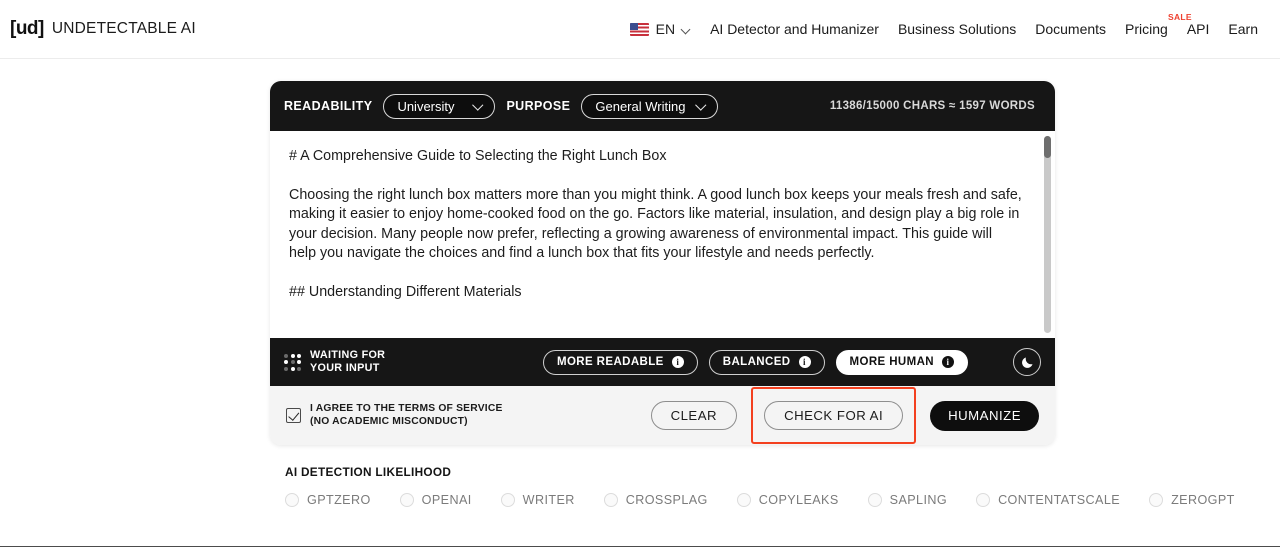  I want to click on nav-link-business-solutions: Business Solutions, so click(957, 29).